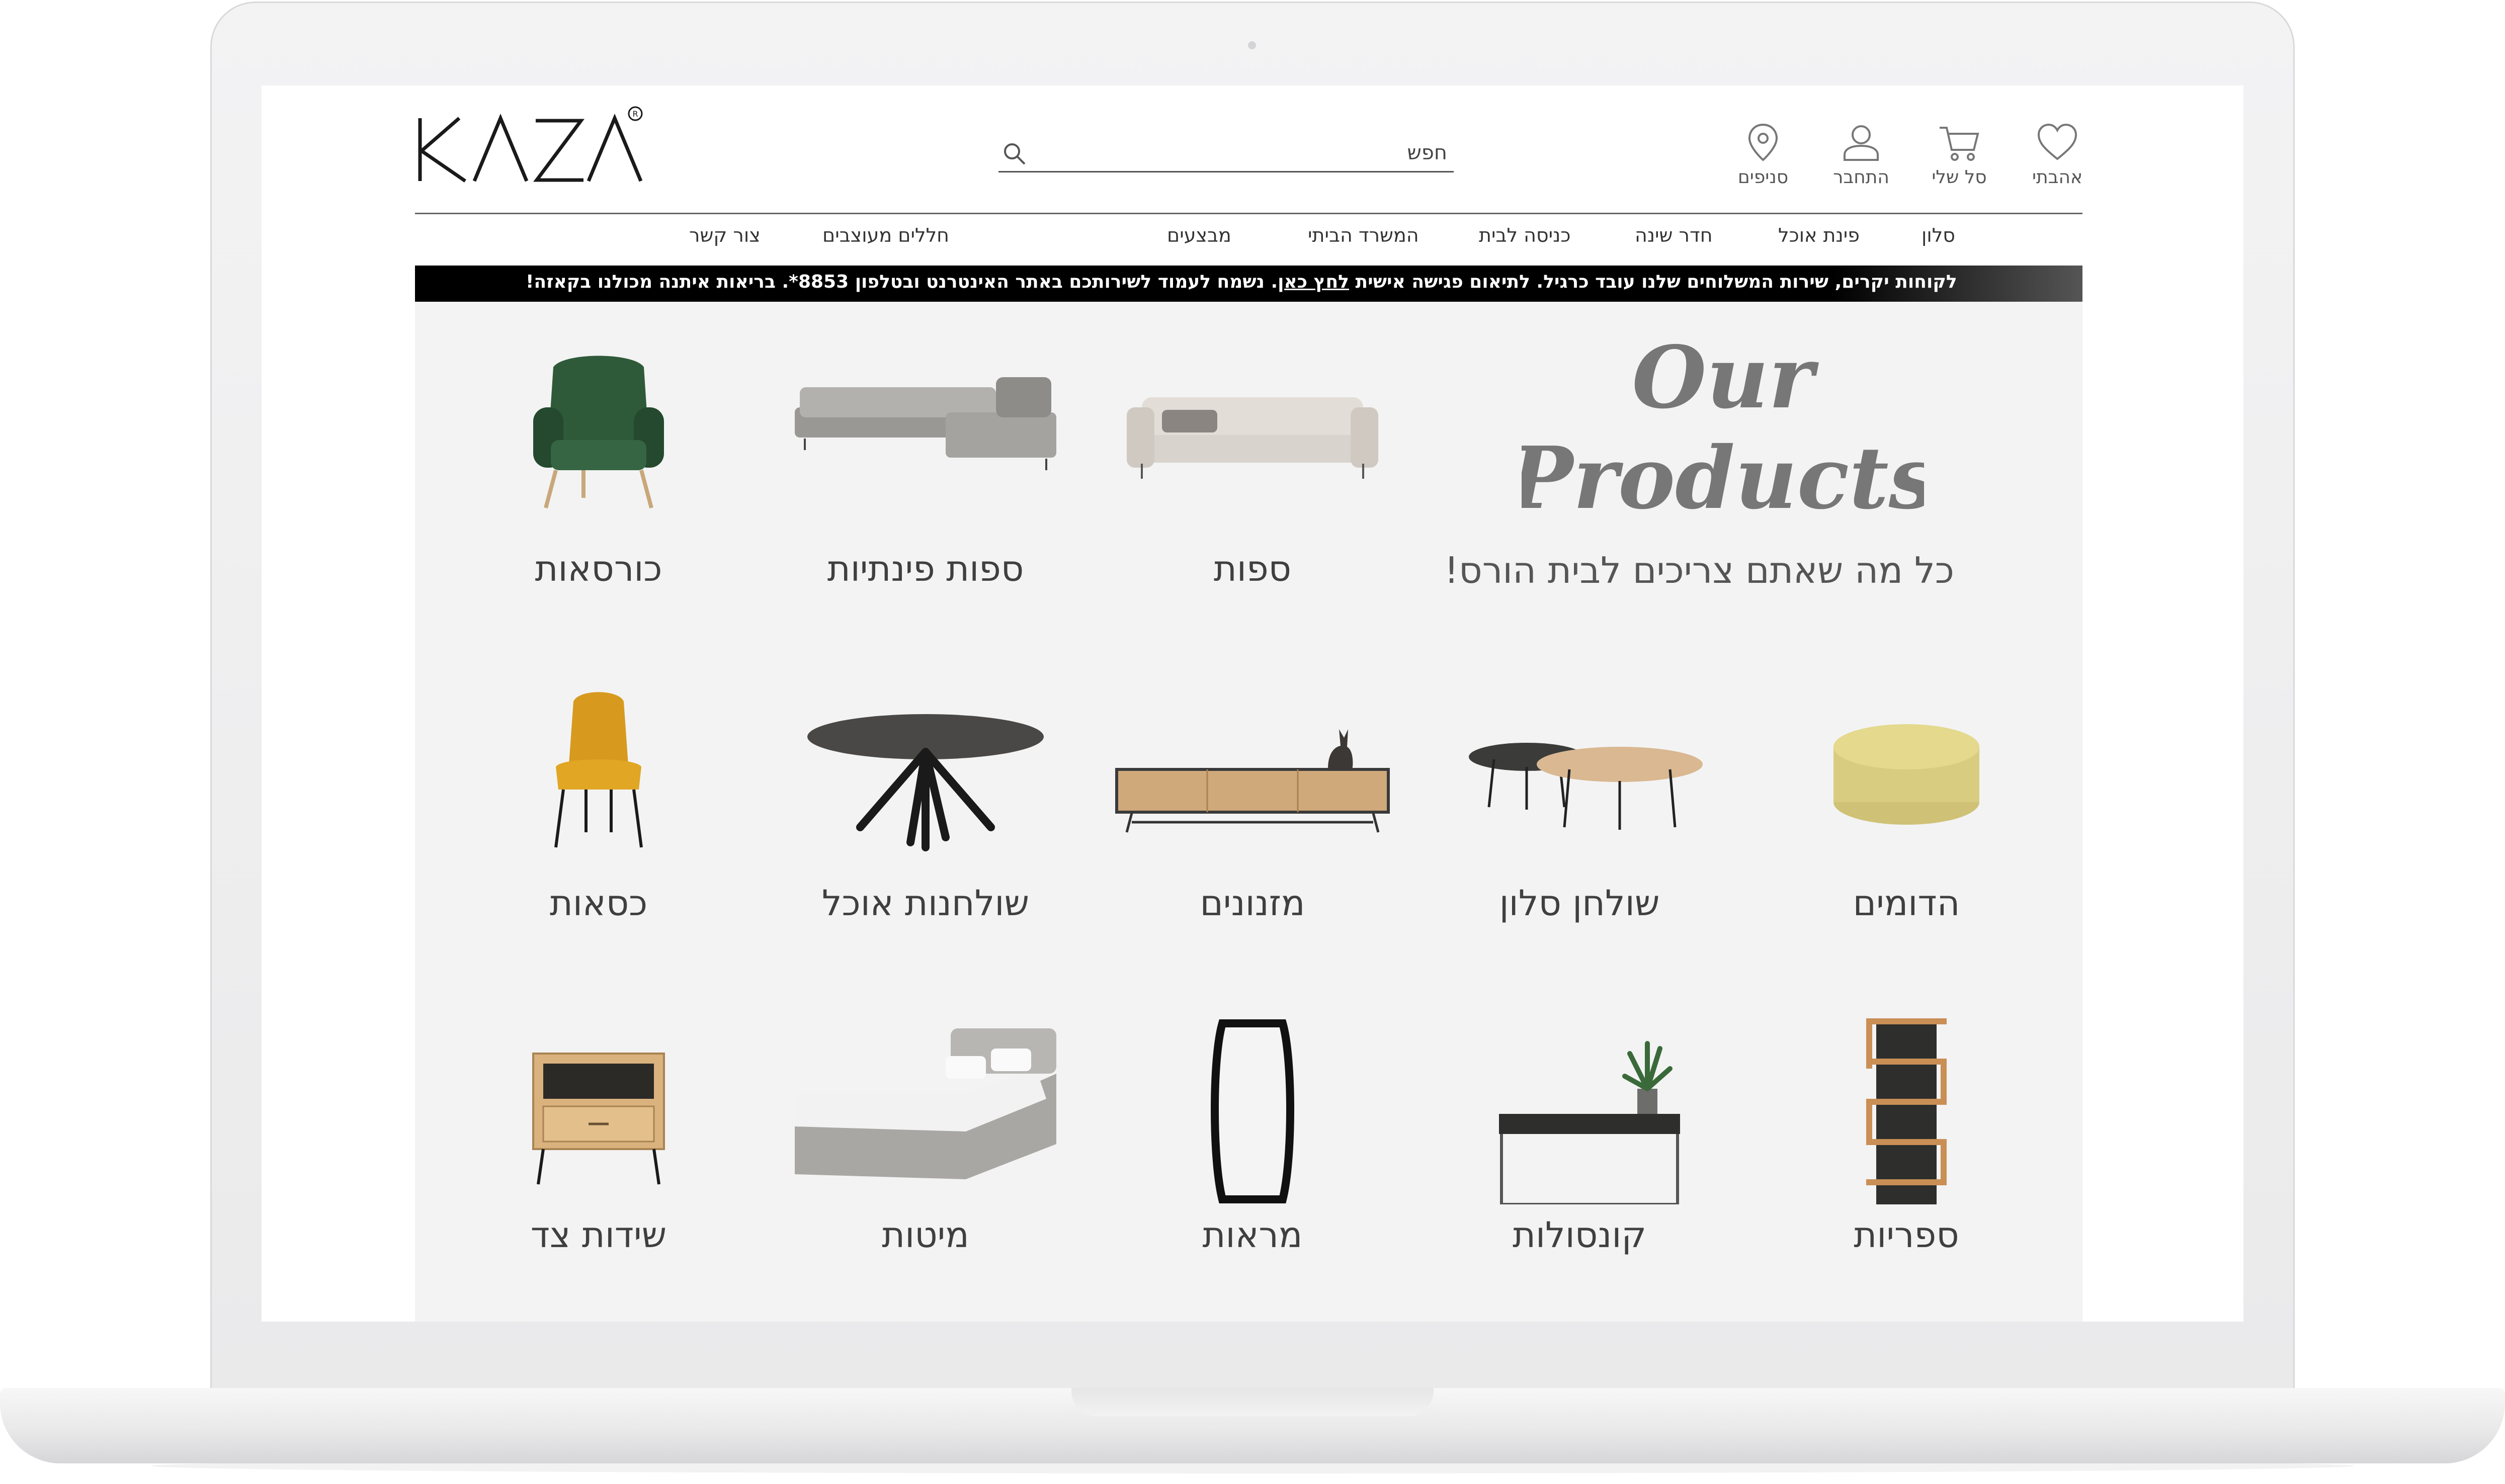 This screenshot has width=2505, height=1484. What do you see at coordinates (1252, 1111) in the screenshot?
I see `mirror-icon` at bounding box center [1252, 1111].